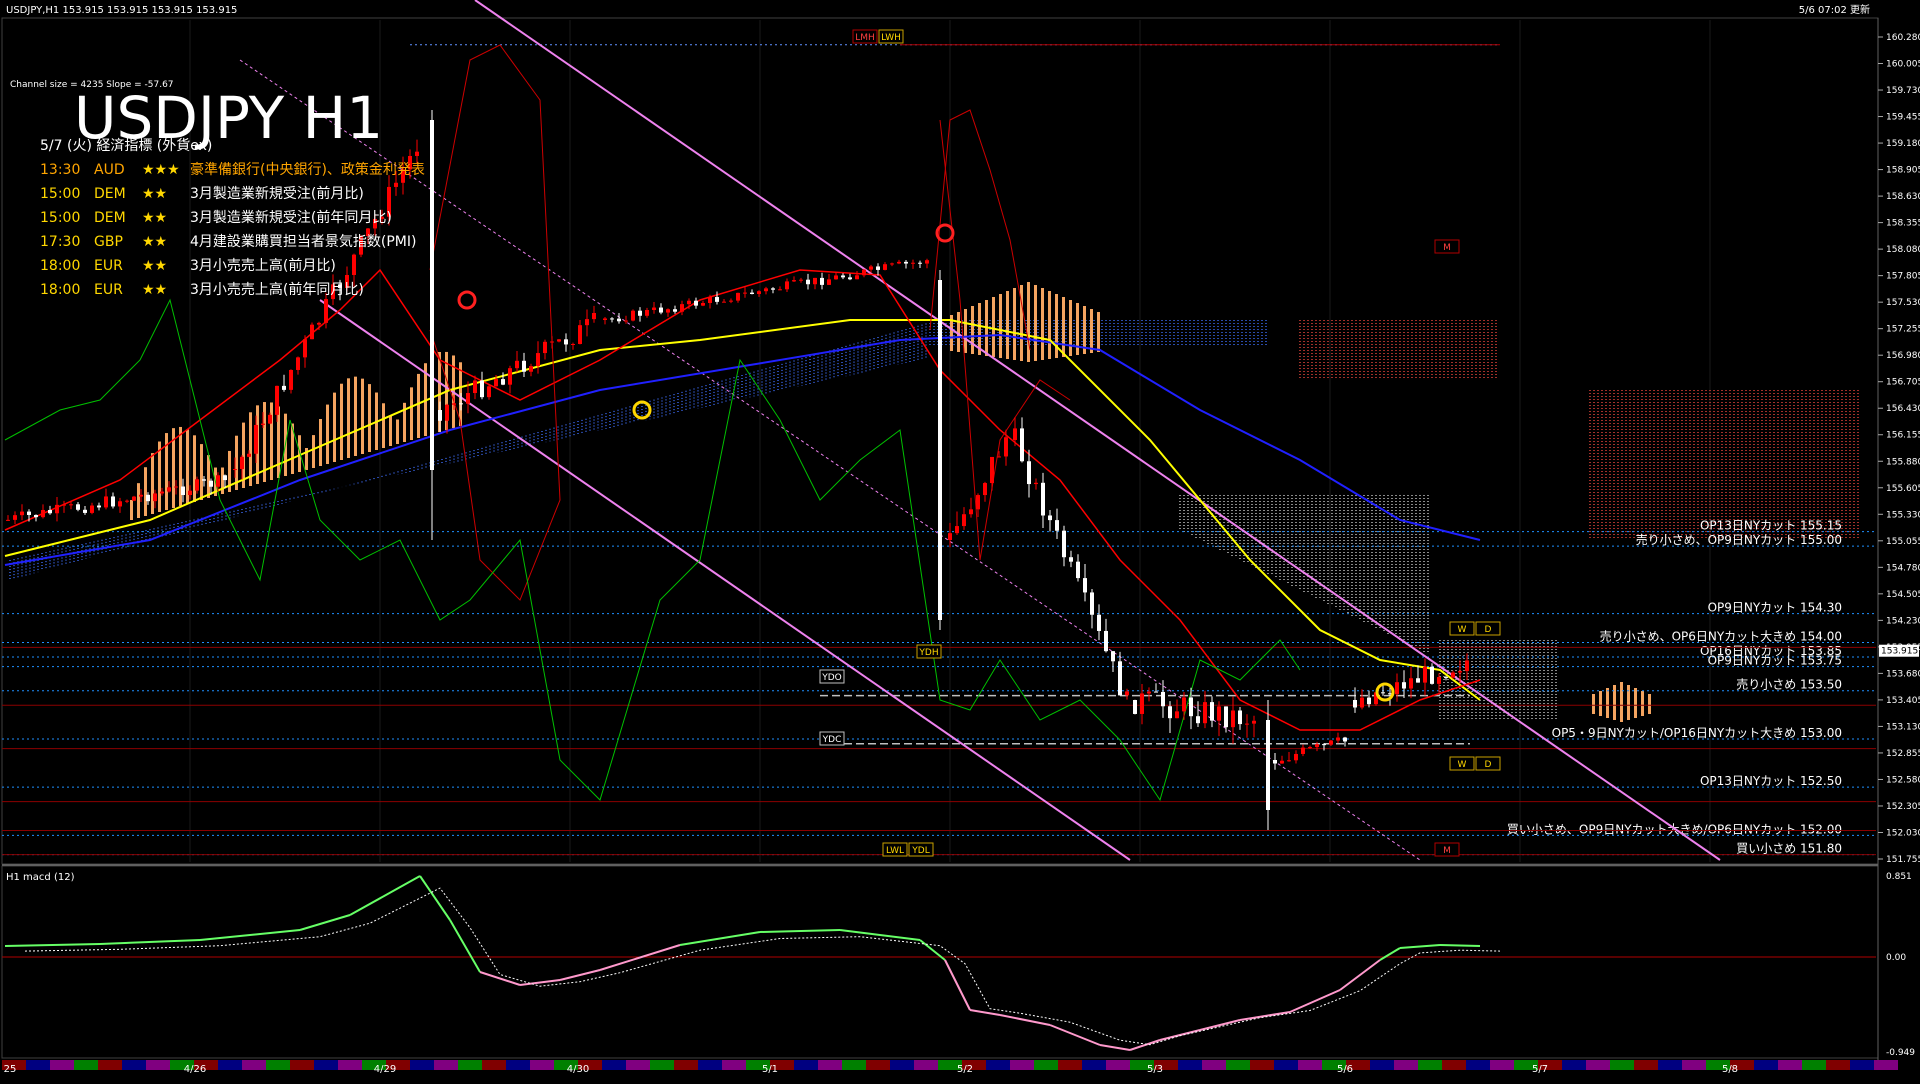 Image resolution: width=1920 pixels, height=1084 pixels. What do you see at coordinates (920, 851) in the screenshot?
I see `marker-ydl-label: YDL` at bounding box center [920, 851].